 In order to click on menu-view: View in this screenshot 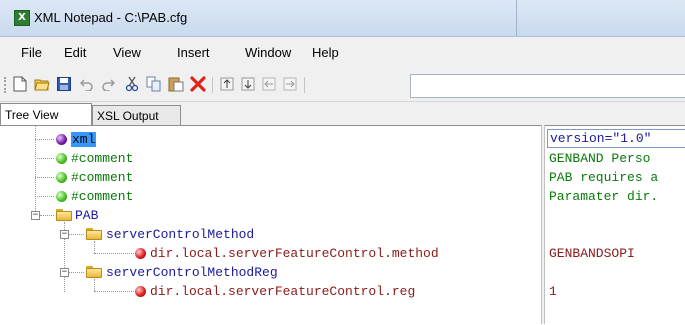, I will do `click(127, 52)`.